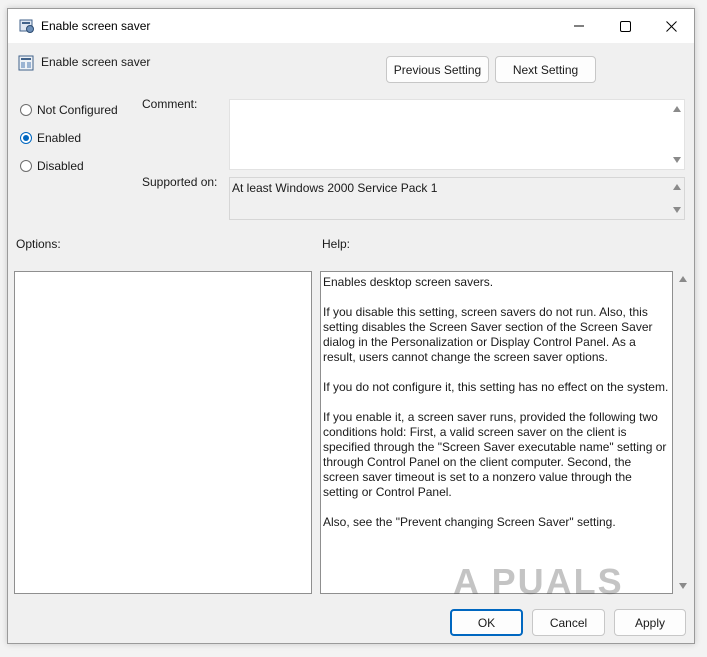  I want to click on ok-button: OK, so click(486, 622).